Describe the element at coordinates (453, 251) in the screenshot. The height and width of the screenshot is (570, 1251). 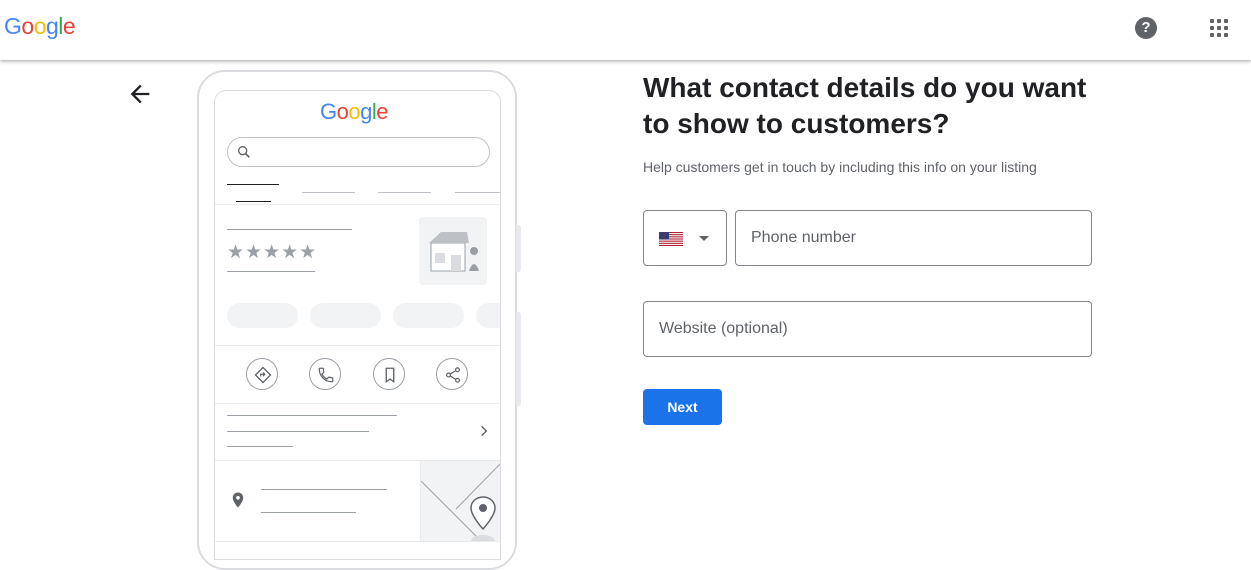
I see `storefront-icon` at that location.